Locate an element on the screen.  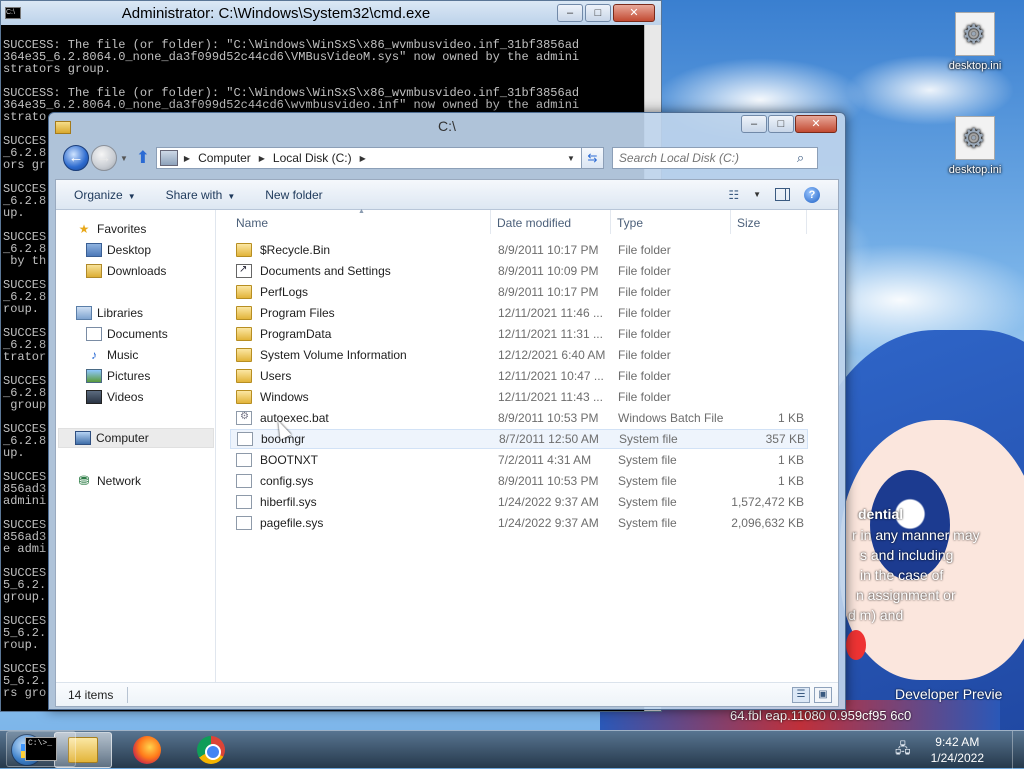
taskbar-firefox is located at coordinates (147, 750).